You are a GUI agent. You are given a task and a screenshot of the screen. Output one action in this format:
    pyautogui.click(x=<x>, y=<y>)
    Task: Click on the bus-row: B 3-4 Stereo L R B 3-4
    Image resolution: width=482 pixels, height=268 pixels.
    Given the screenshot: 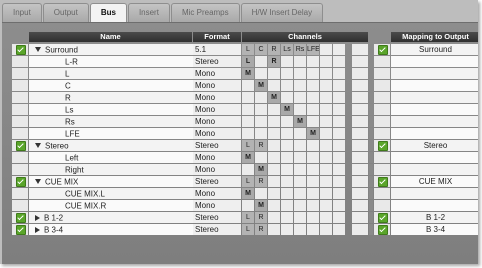 What is the action you would take?
    pyautogui.click(x=245, y=229)
    